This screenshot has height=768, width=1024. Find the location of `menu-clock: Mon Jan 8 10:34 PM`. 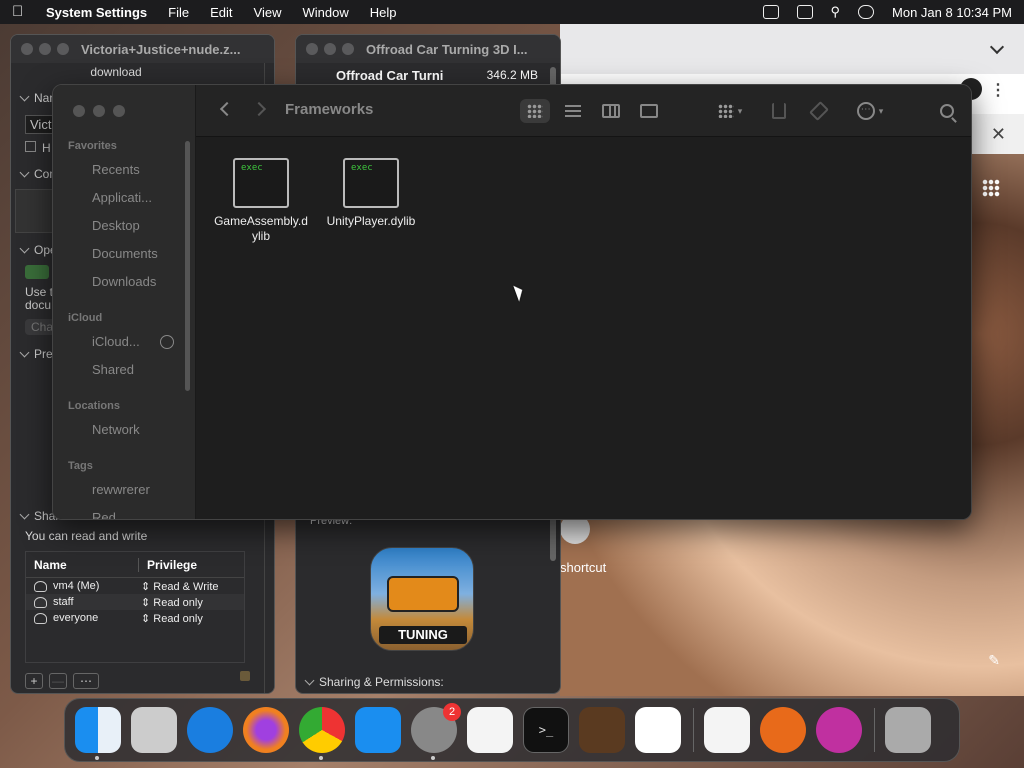

menu-clock: Mon Jan 8 10:34 PM is located at coordinates (952, 12).